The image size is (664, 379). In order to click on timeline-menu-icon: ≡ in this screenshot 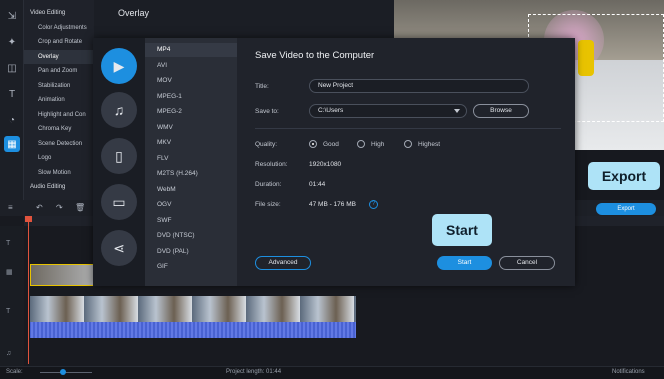, I will do `click(10, 207)`.